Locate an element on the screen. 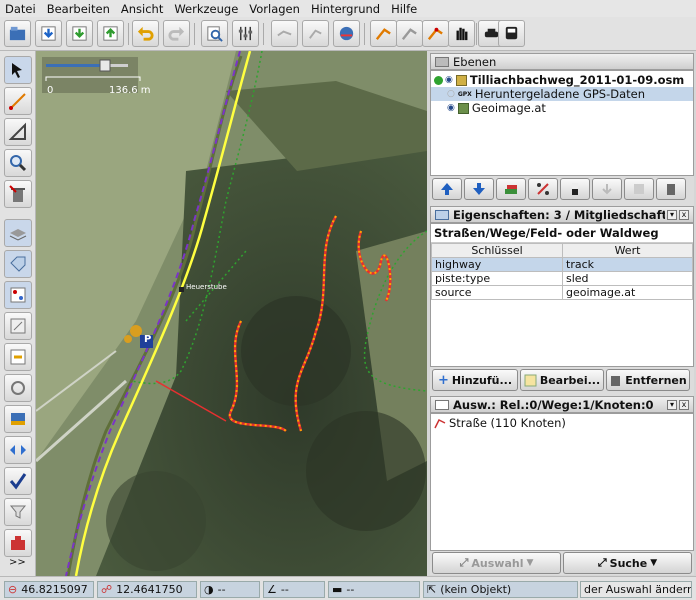  selection-list-icon is located at coordinates (442, 404).